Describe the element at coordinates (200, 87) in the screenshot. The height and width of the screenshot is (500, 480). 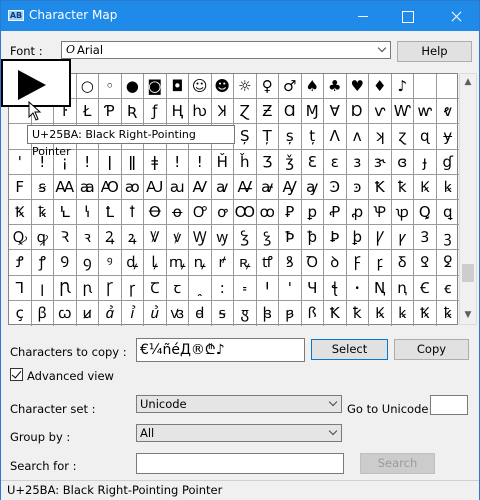
I see `character-cell: ☺` at that location.